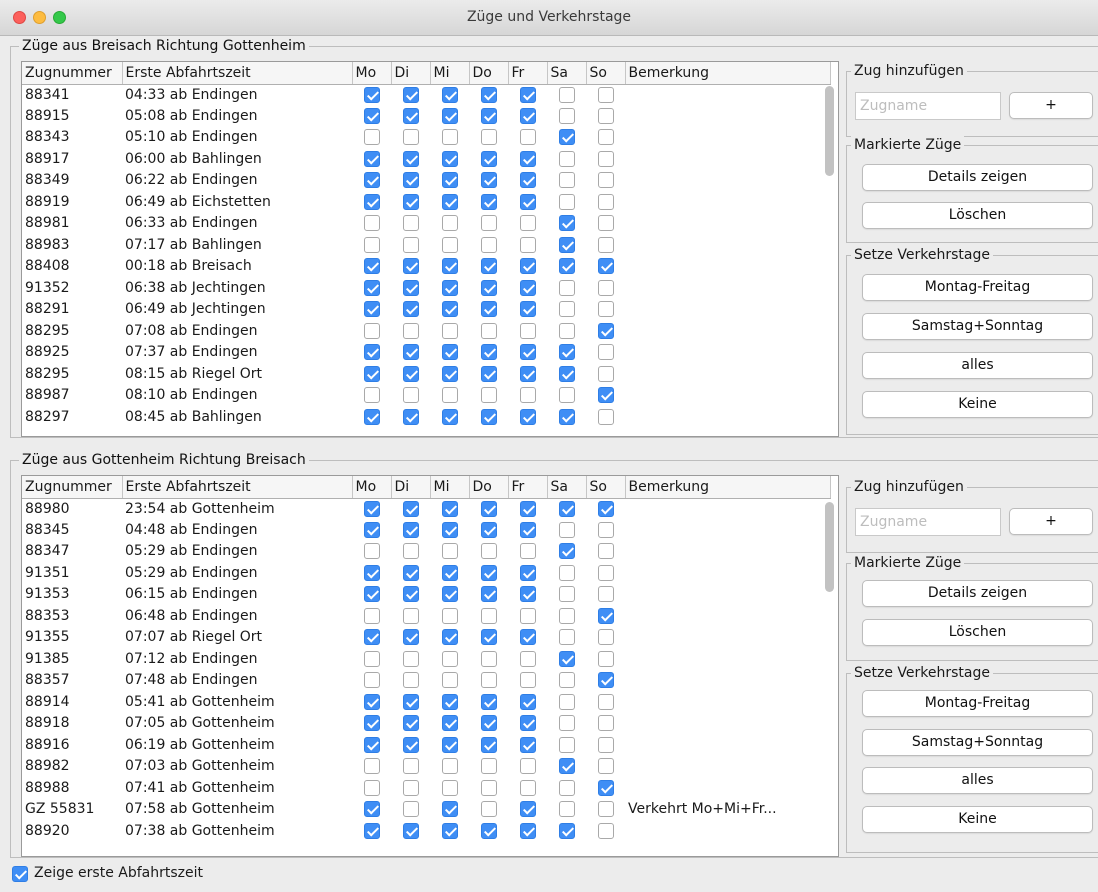  I want to click on table-row: 91355 07:07 ab Riegel Ort, so click(426, 638).